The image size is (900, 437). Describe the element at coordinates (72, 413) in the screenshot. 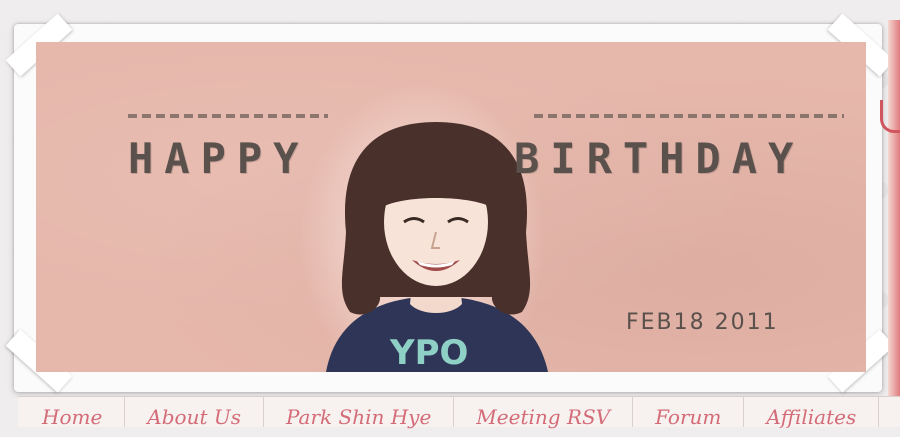

I see `nav-item-home: Home` at that location.